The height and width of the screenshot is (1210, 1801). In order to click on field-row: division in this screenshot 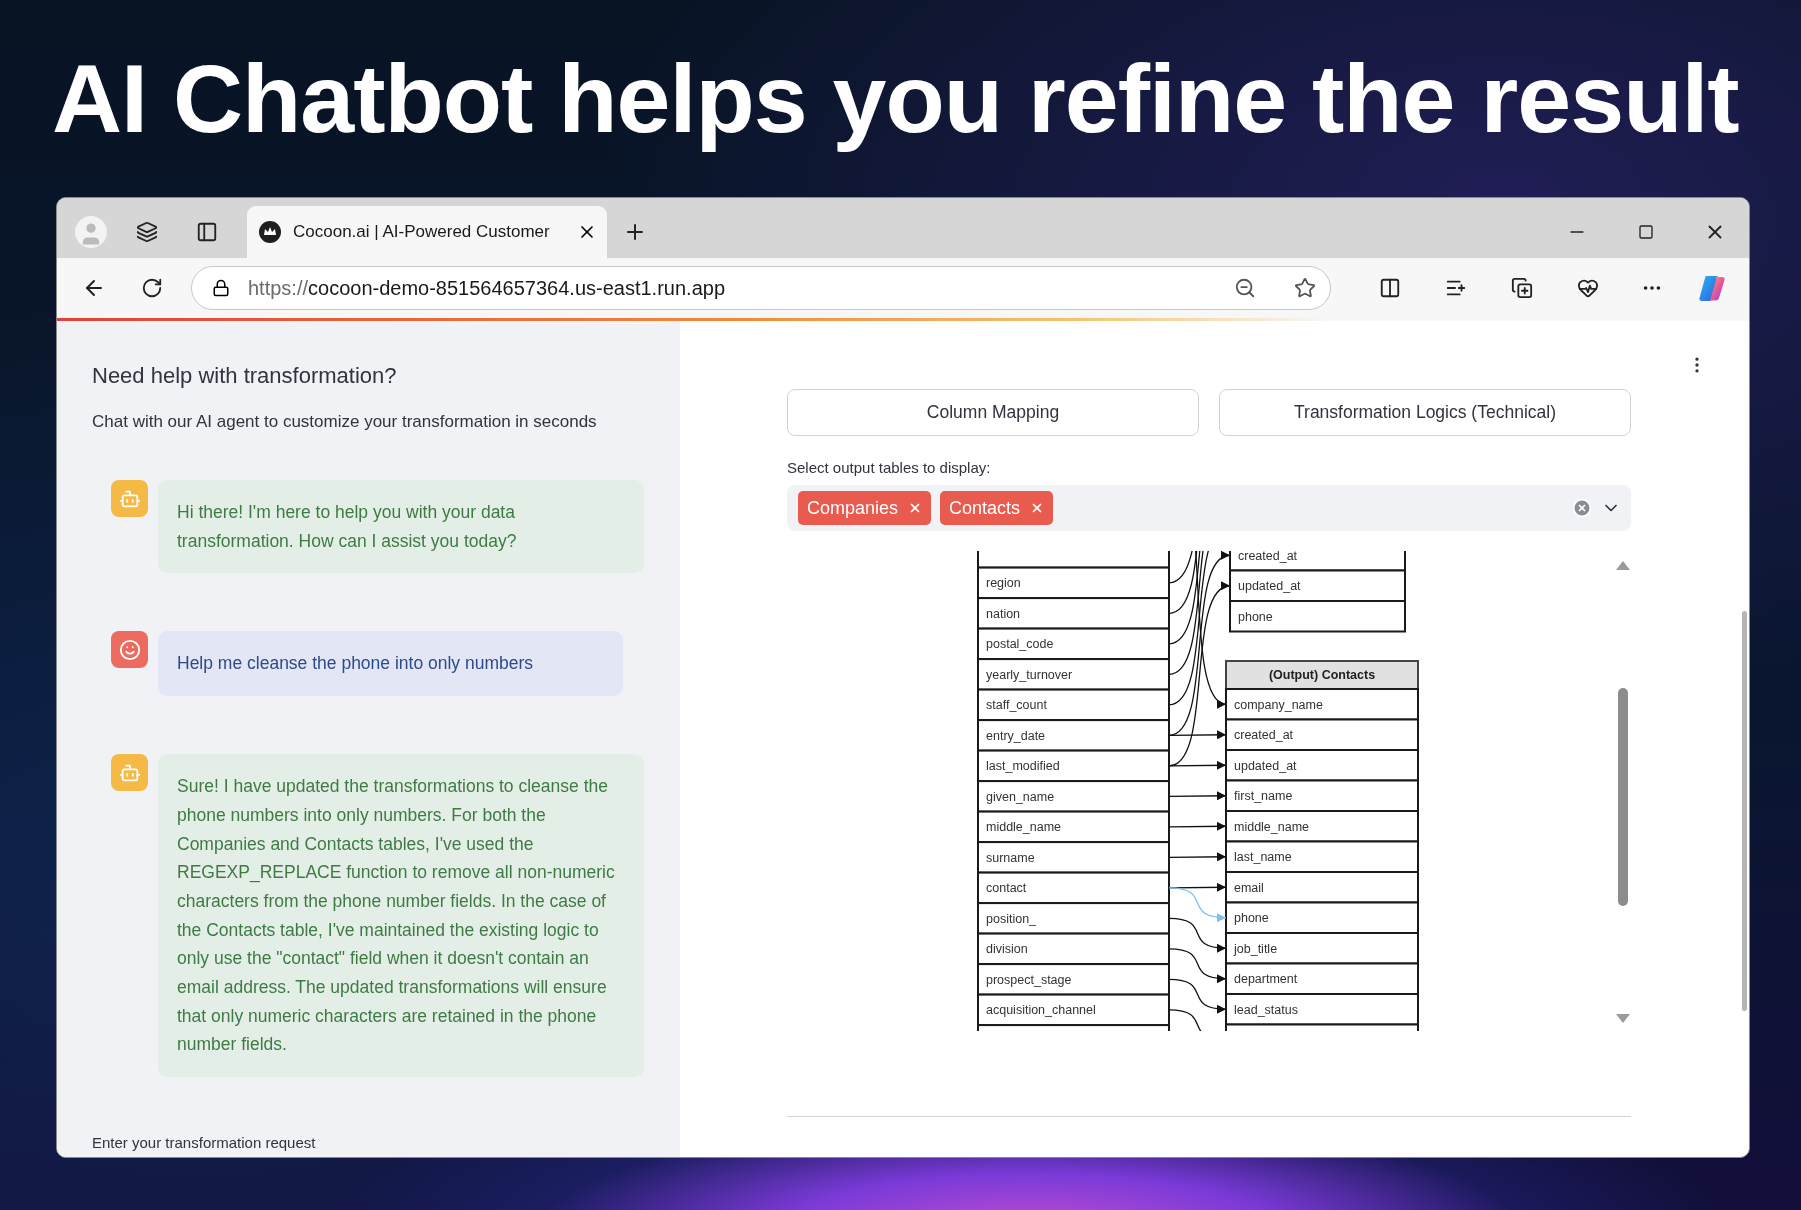, I will do `click(1073, 949)`.